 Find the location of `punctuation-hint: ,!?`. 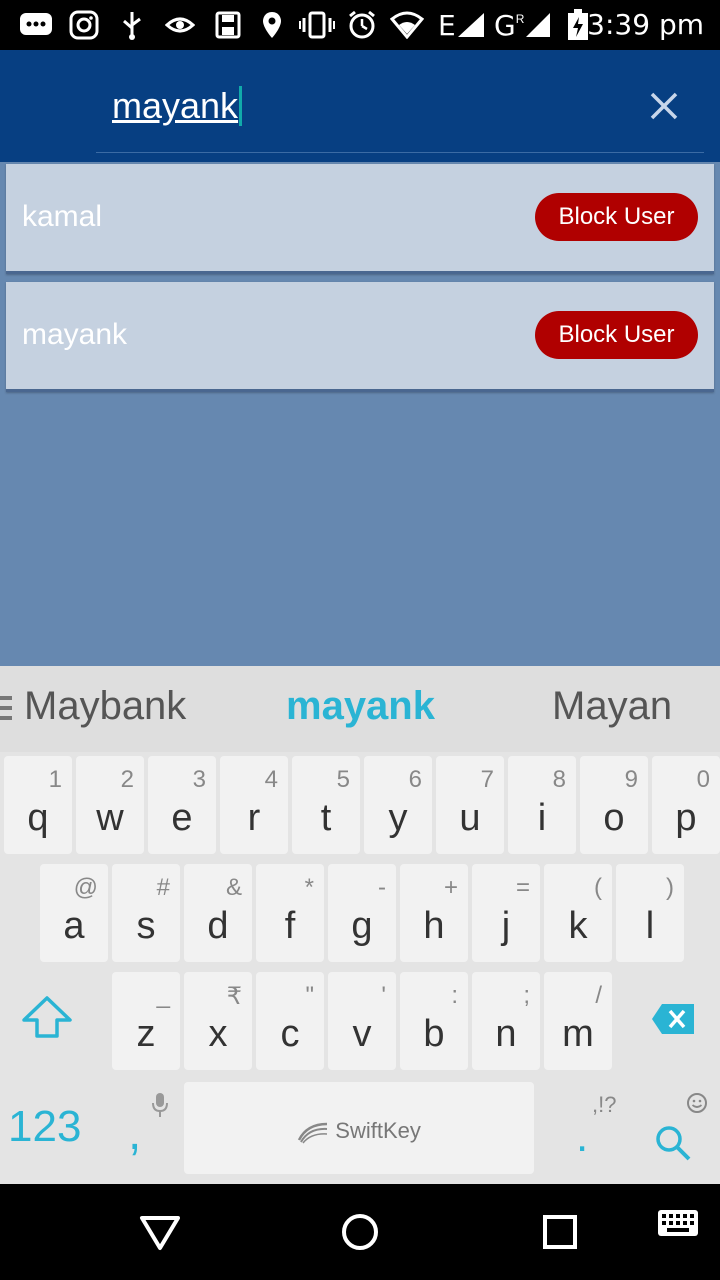

punctuation-hint: ,!? is located at coordinates (604, 1104).